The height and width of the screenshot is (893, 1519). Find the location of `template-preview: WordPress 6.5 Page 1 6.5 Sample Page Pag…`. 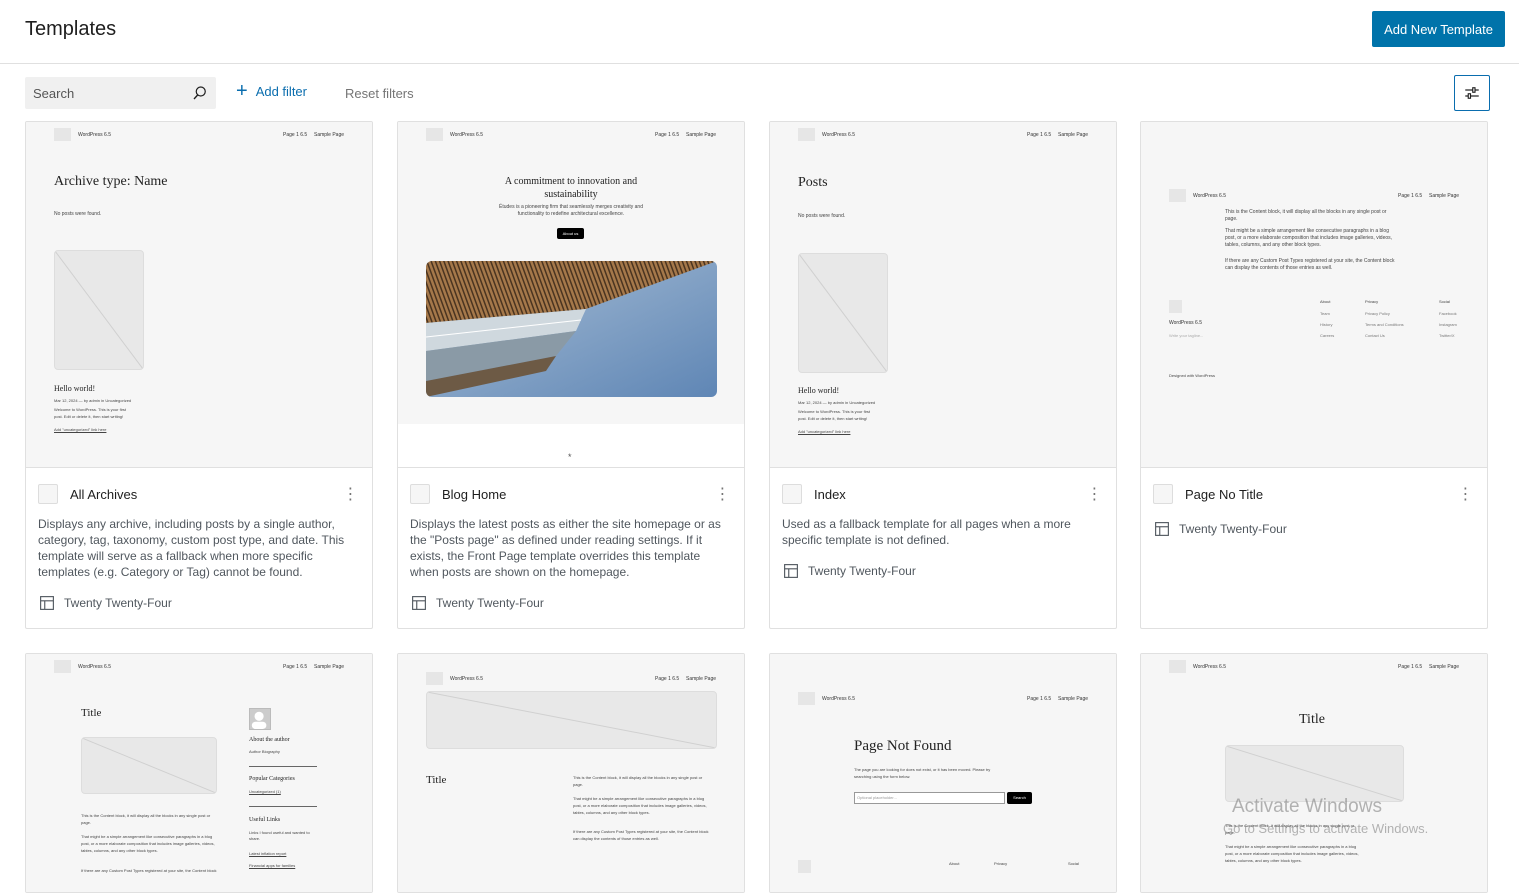

template-preview: WordPress 6.5 Page 1 6.5 Sample Page Pag… is located at coordinates (943, 773).